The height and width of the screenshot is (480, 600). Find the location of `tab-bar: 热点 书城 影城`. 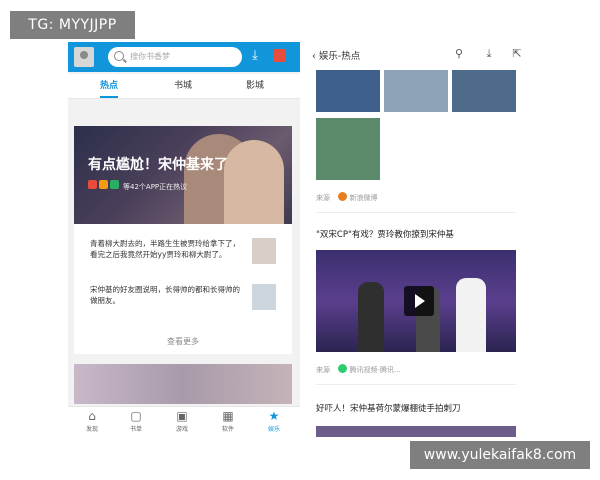

tab-bar: 热点 书城 影城 is located at coordinates (184, 86).